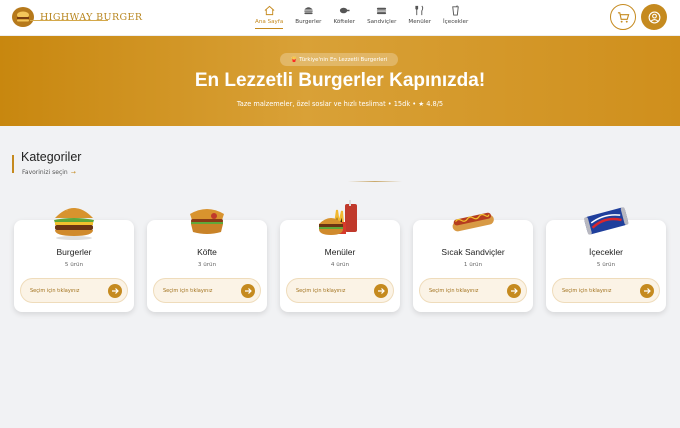 Image resolution: width=680 pixels, height=428 pixels. I want to click on nav-label: Menüler, so click(420, 22).